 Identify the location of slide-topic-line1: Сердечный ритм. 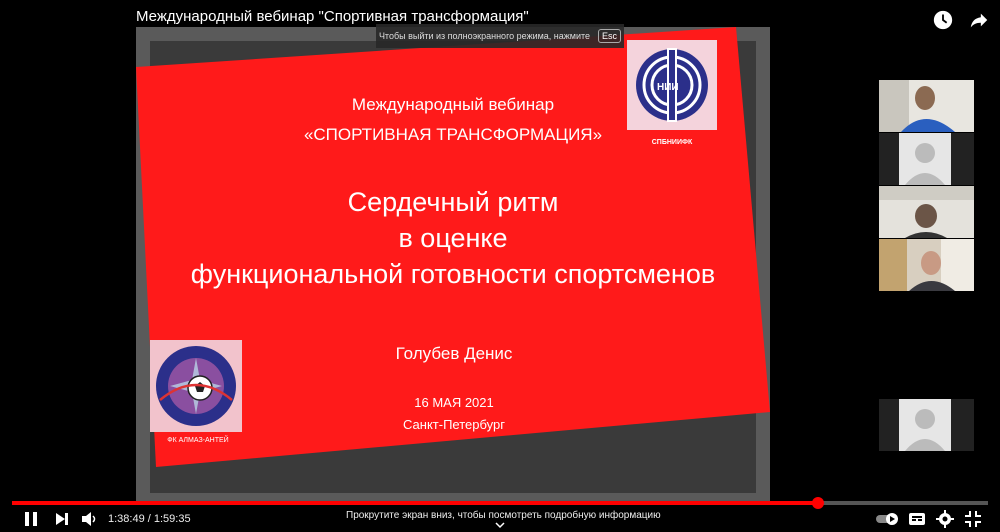
(453, 202).